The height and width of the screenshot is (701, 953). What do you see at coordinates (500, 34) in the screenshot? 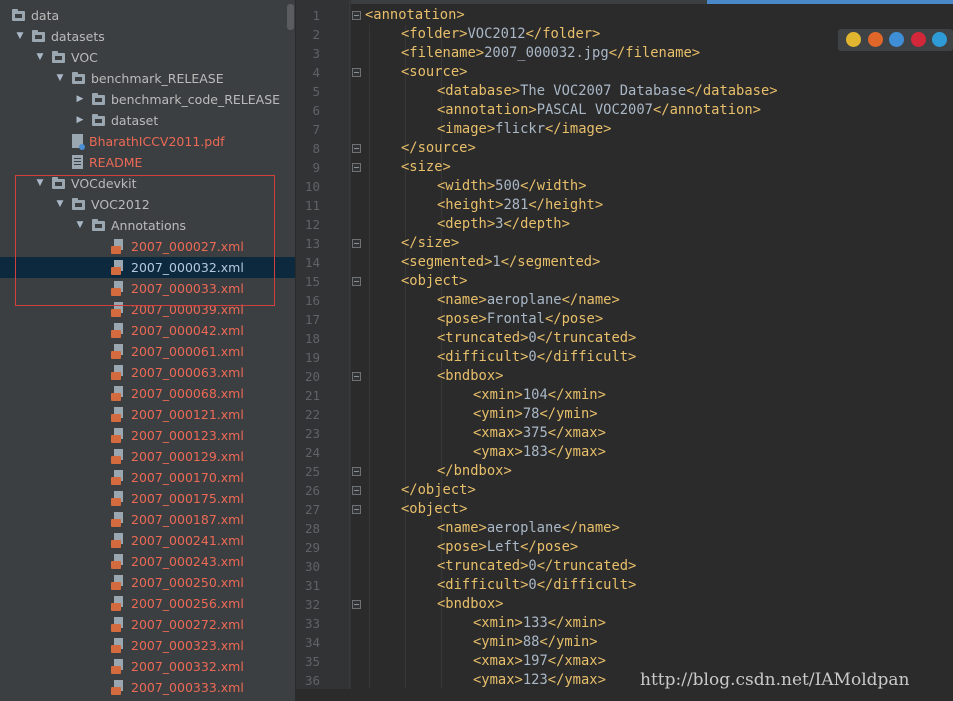
I see `code-line: <folder>VOC2012</folder>` at bounding box center [500, 34].